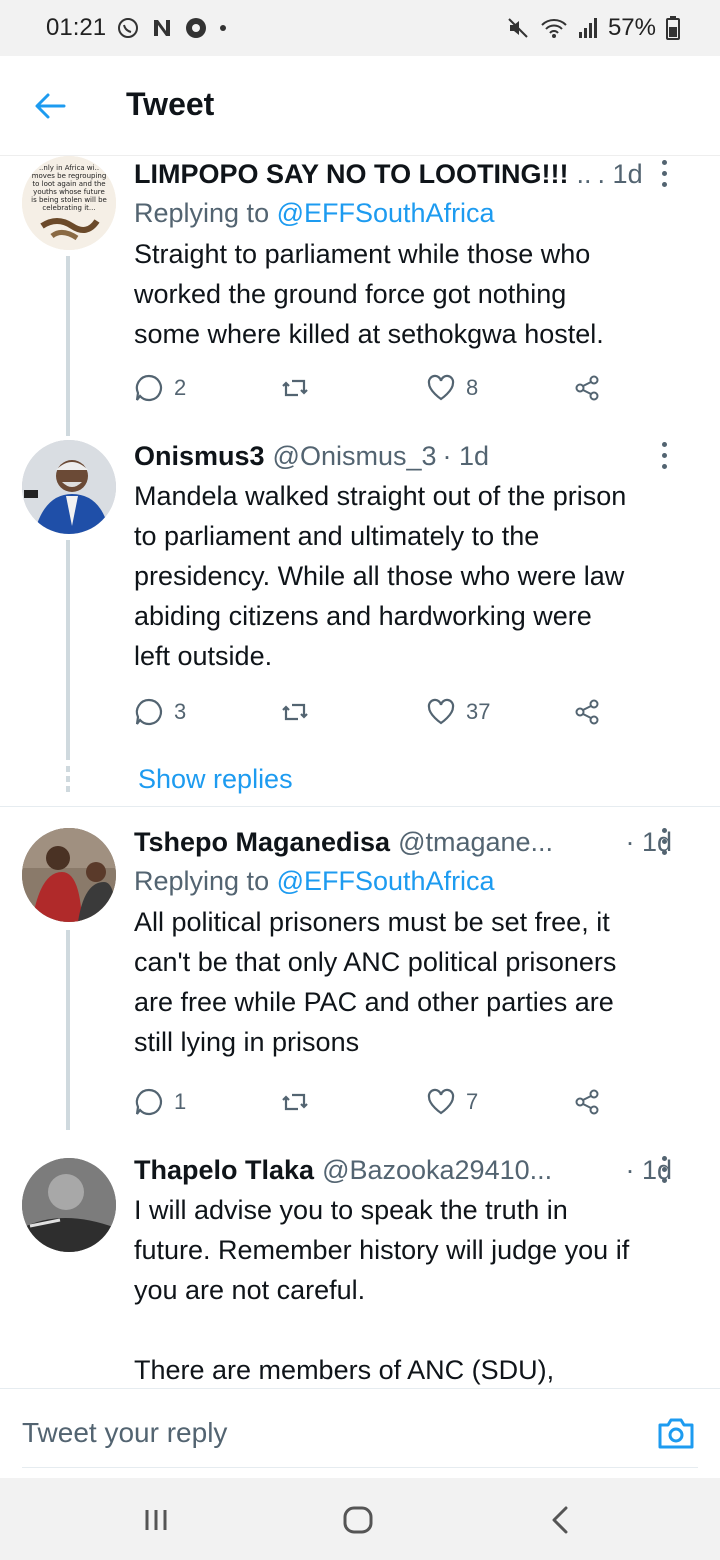 The width and height of the screenshot is (720, 1560). Describe the element at coordinates (374, 712) in the screenshot. I see `tweet-actions: 3 37` at that location.